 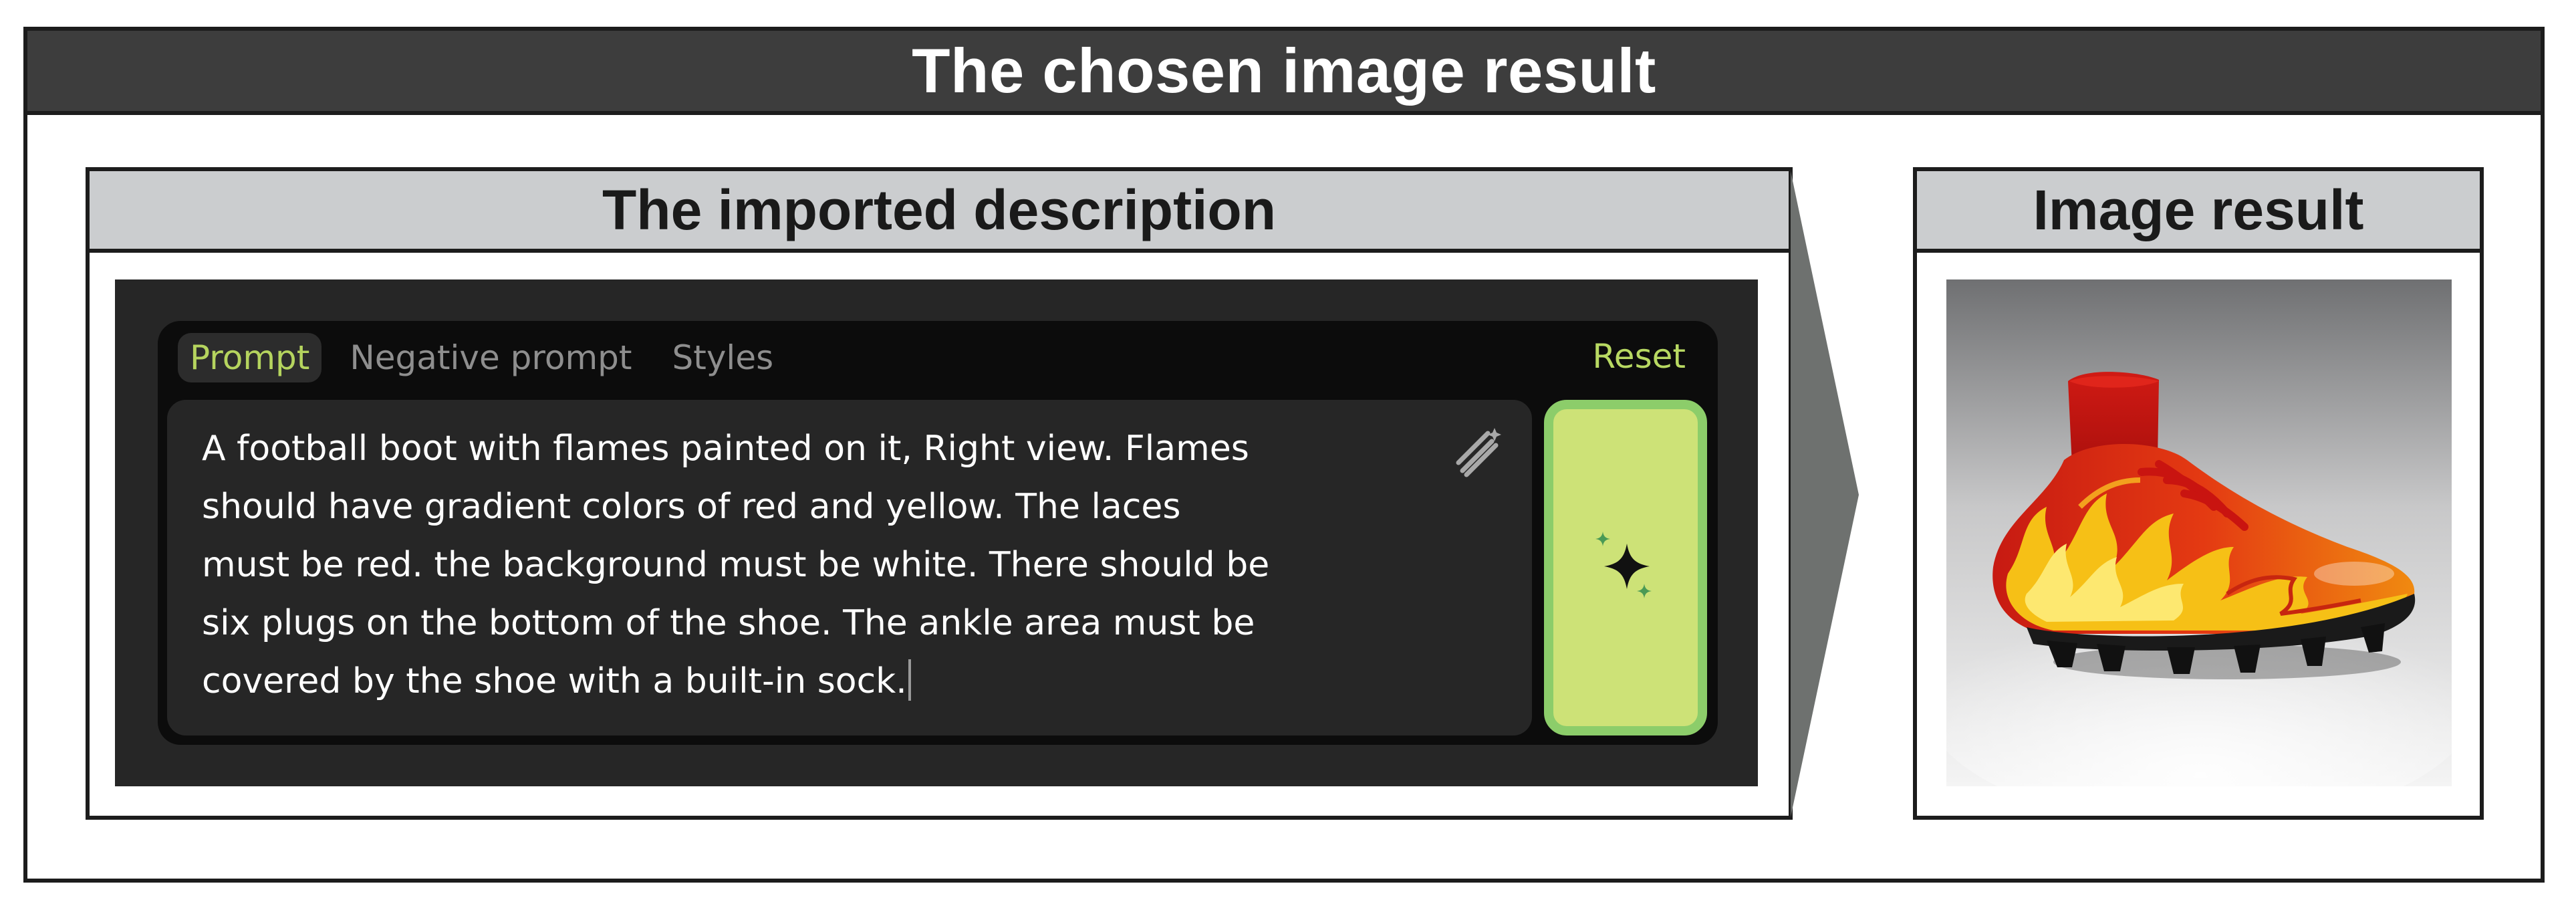 I want to click on description-panel-header: The imported description, so click(x=940, y=212).